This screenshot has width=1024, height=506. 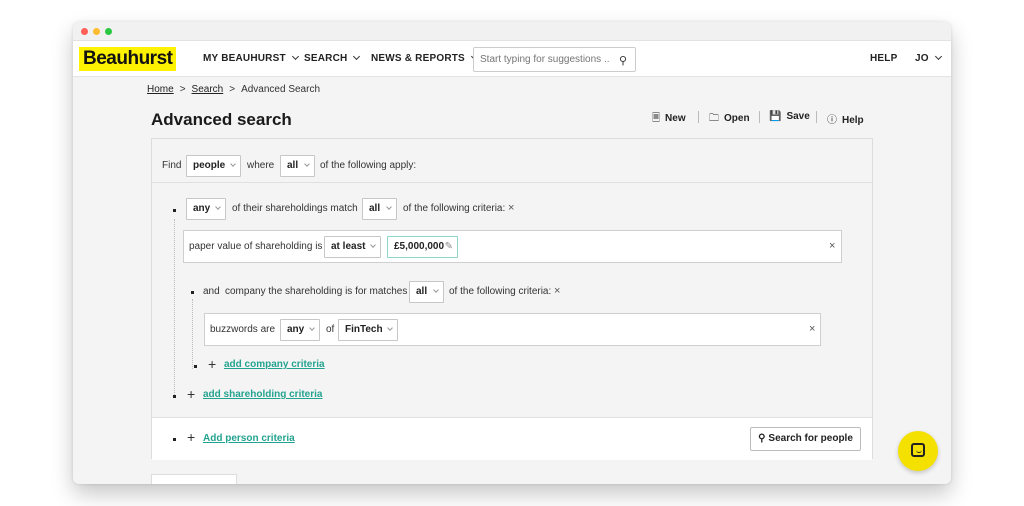 What do you see at coordinates (883, 58) in the screenshot?
I see `nav-help: HELP` at bounding box center [883, 58].